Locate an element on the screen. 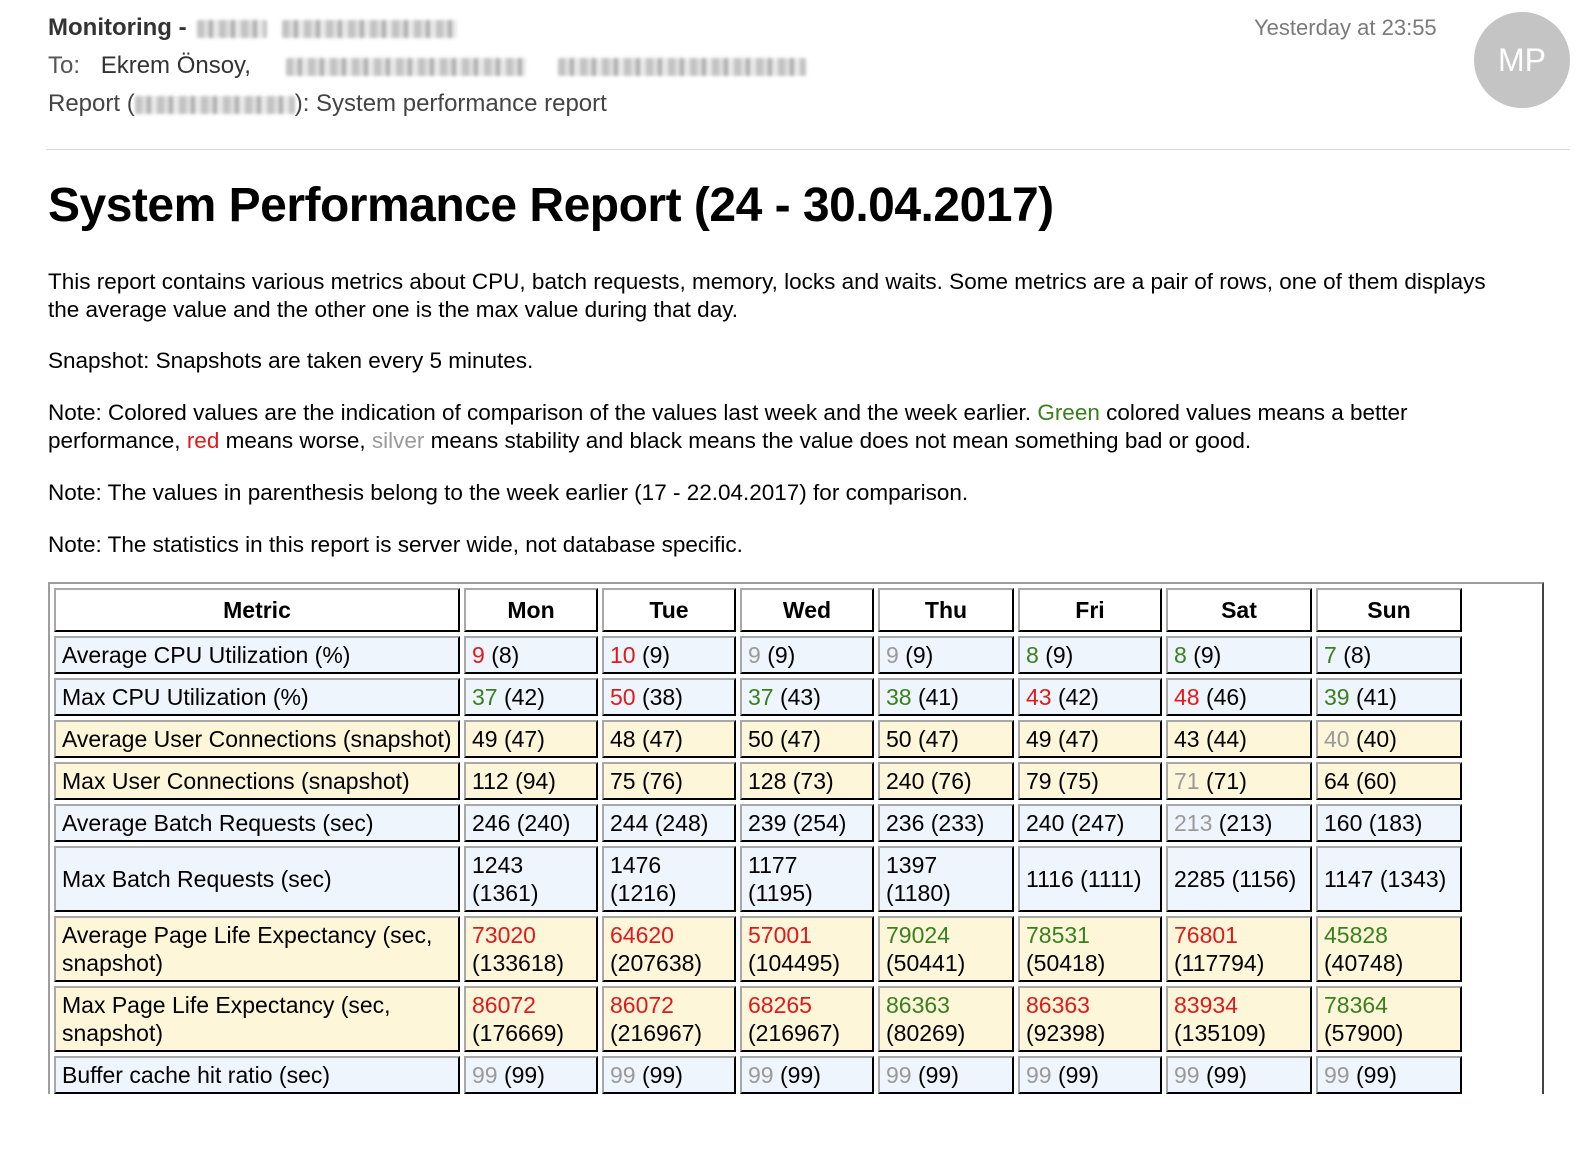 Image resolution: width=1578 pixels, height=1160 pixels. metric-name: Buffer cache hit ratio (sec) is located at coordinates (257, 1075).